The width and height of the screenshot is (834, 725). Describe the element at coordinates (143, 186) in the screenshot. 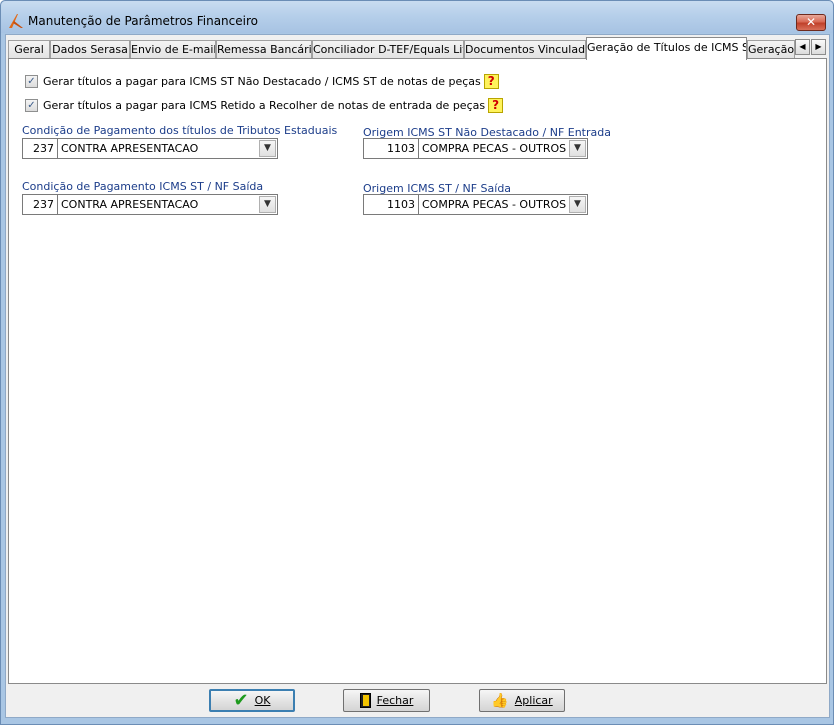

I see `label-cond-icms-saida: Condição de Pagamento ICMS ST / NF Saída` at that location.